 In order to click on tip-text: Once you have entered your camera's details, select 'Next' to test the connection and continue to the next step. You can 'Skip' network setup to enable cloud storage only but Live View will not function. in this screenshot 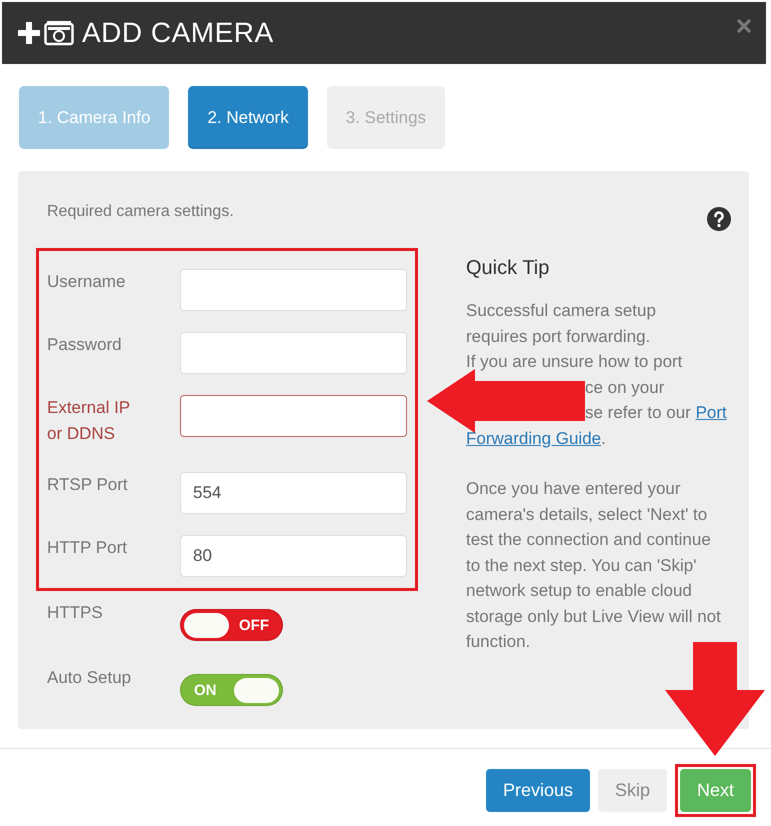, I will do `click(594, 565)`.